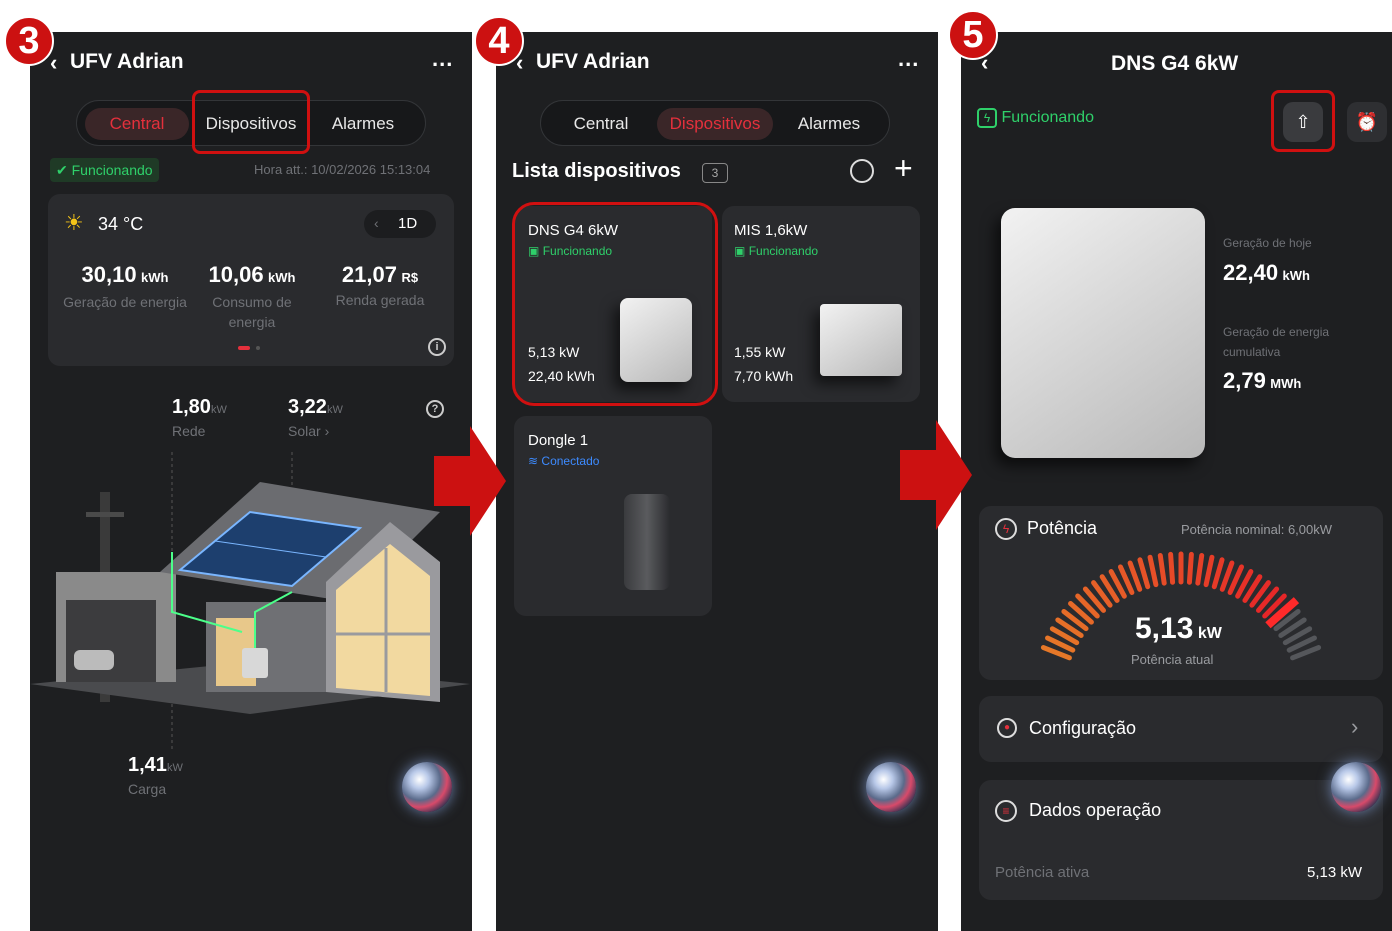 This screenshot has height=931, width=1392. Describe the element at coordinates (342, 169) in the screenshot. I see `update-time: Hora att.: 10/02/2026 15:13:04` at that location.